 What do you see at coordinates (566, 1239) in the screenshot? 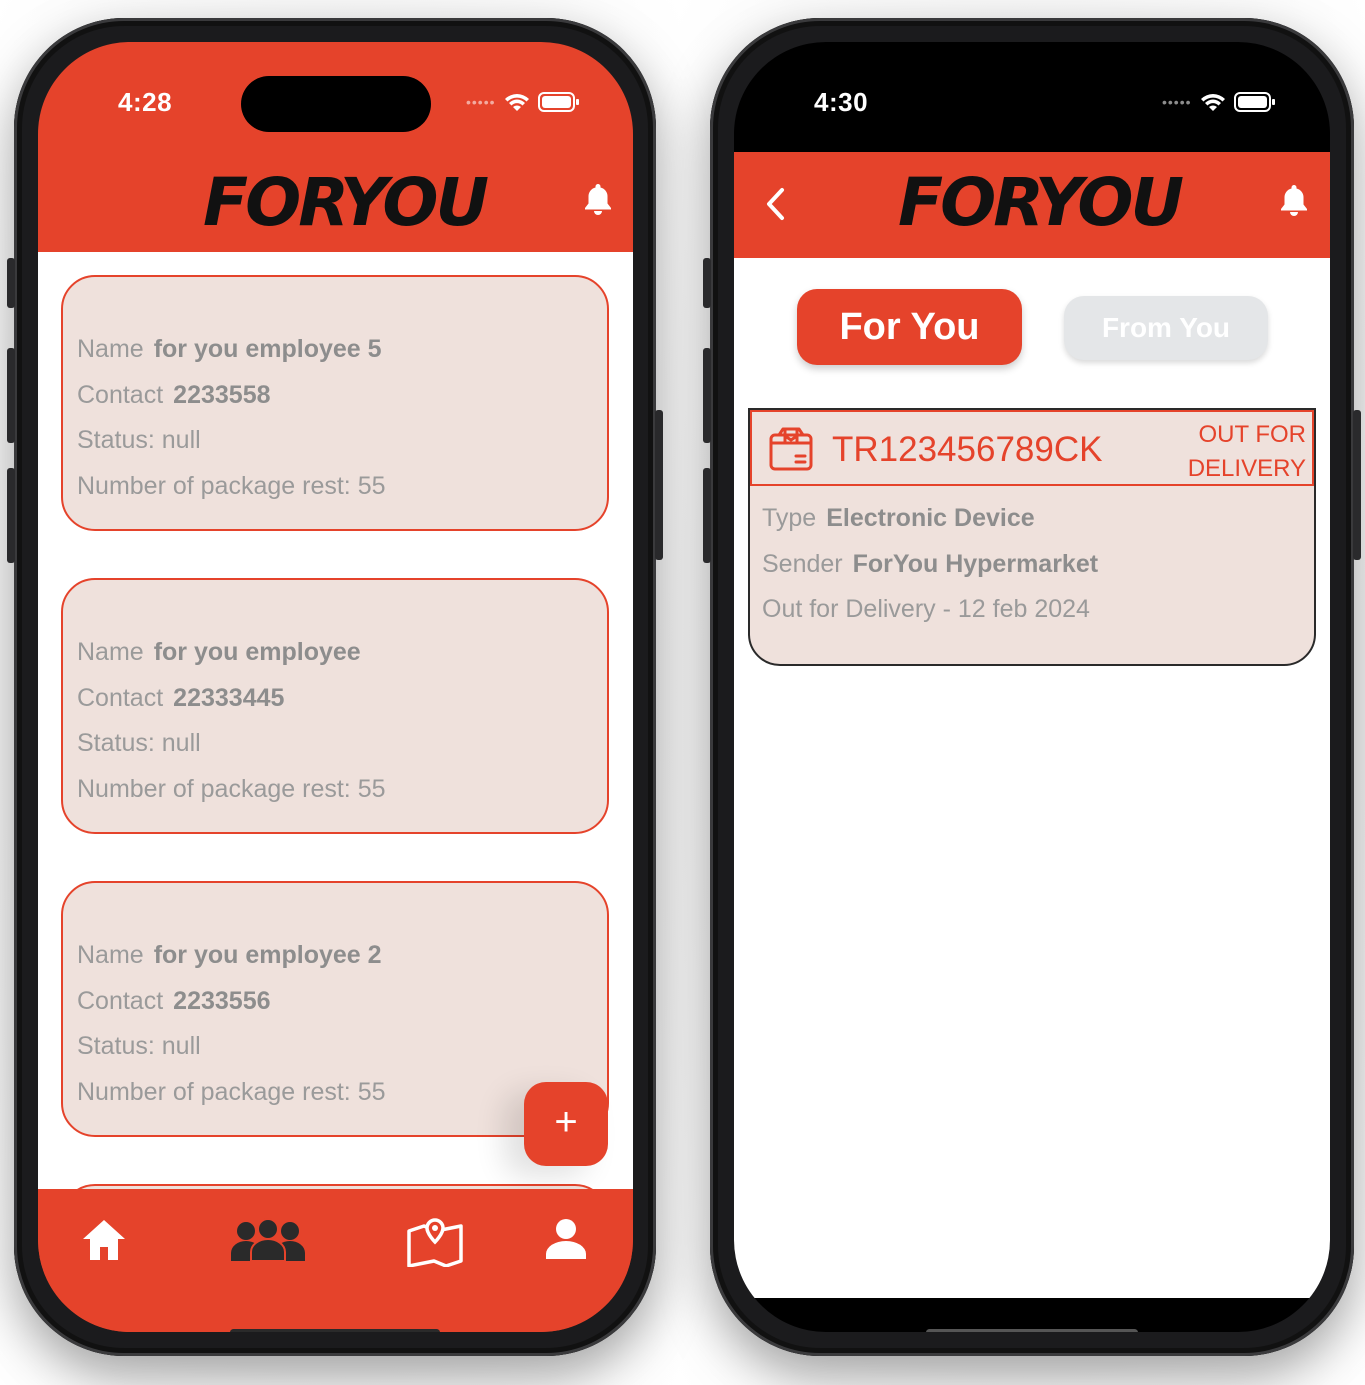
I see `profile-icon` at bounding box center [566, 1239].